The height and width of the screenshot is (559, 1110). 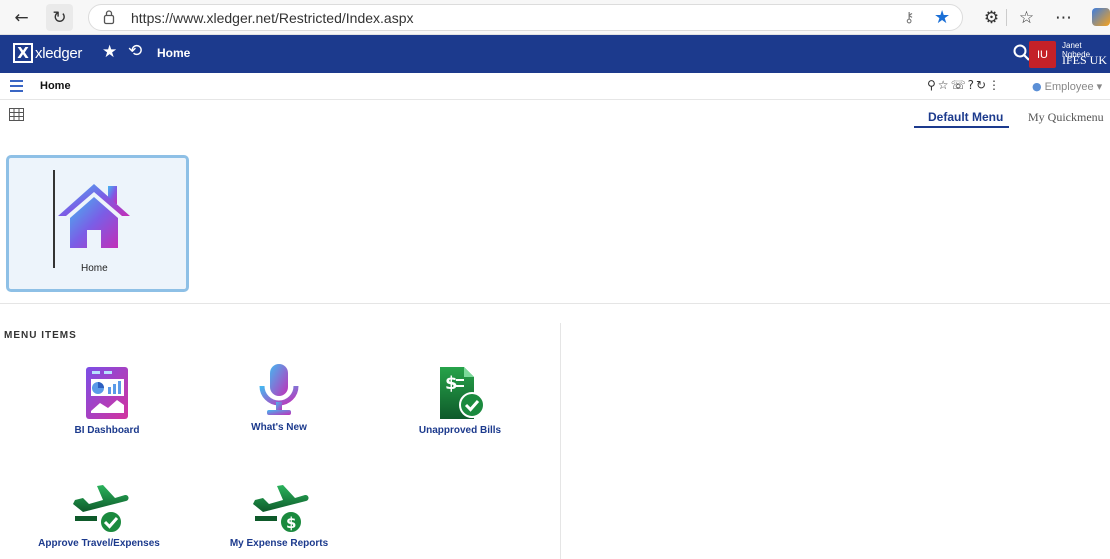 What do you see at coordinates (1037, 86) in the screenshot?
I see `person-icon: ●` at bounding box center [1037, 86].